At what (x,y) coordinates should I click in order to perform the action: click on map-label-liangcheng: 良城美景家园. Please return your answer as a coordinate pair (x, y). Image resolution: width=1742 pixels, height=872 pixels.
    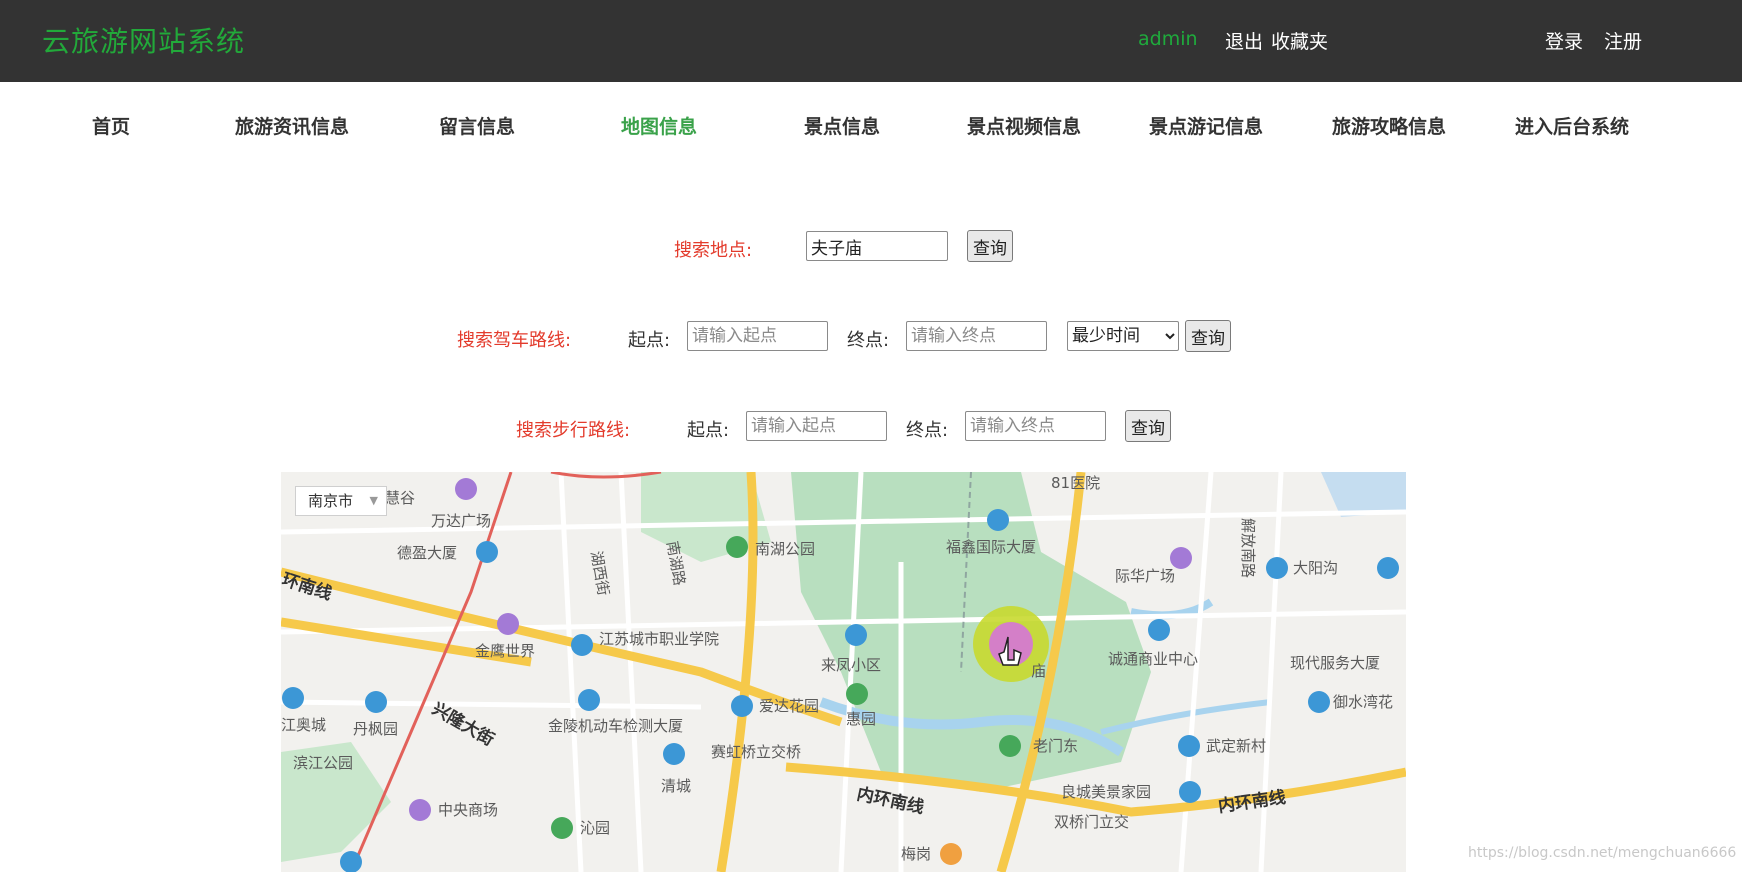
    Looking at the image, I should click on (1106, 792).